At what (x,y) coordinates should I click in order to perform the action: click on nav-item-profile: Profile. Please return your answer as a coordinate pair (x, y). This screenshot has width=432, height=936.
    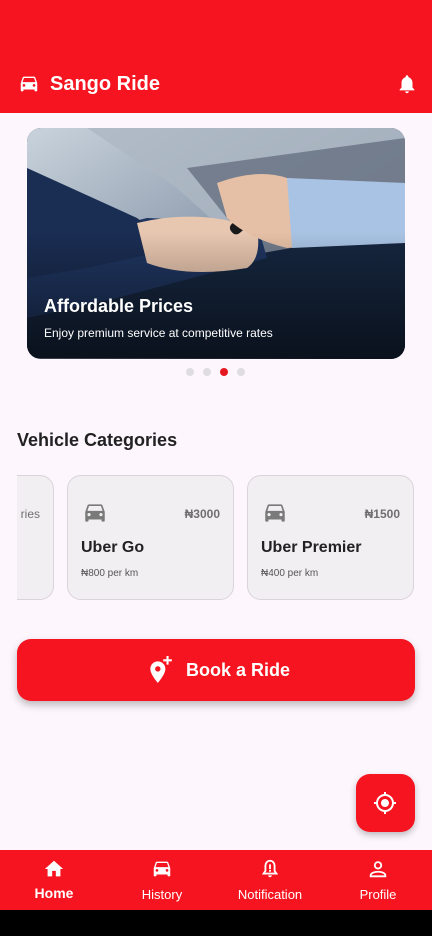
    Looking at the image, I should click on (378, 880).